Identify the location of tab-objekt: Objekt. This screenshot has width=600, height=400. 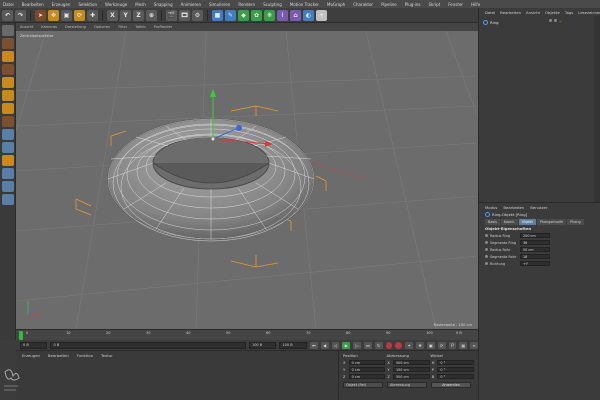
(527, 221).